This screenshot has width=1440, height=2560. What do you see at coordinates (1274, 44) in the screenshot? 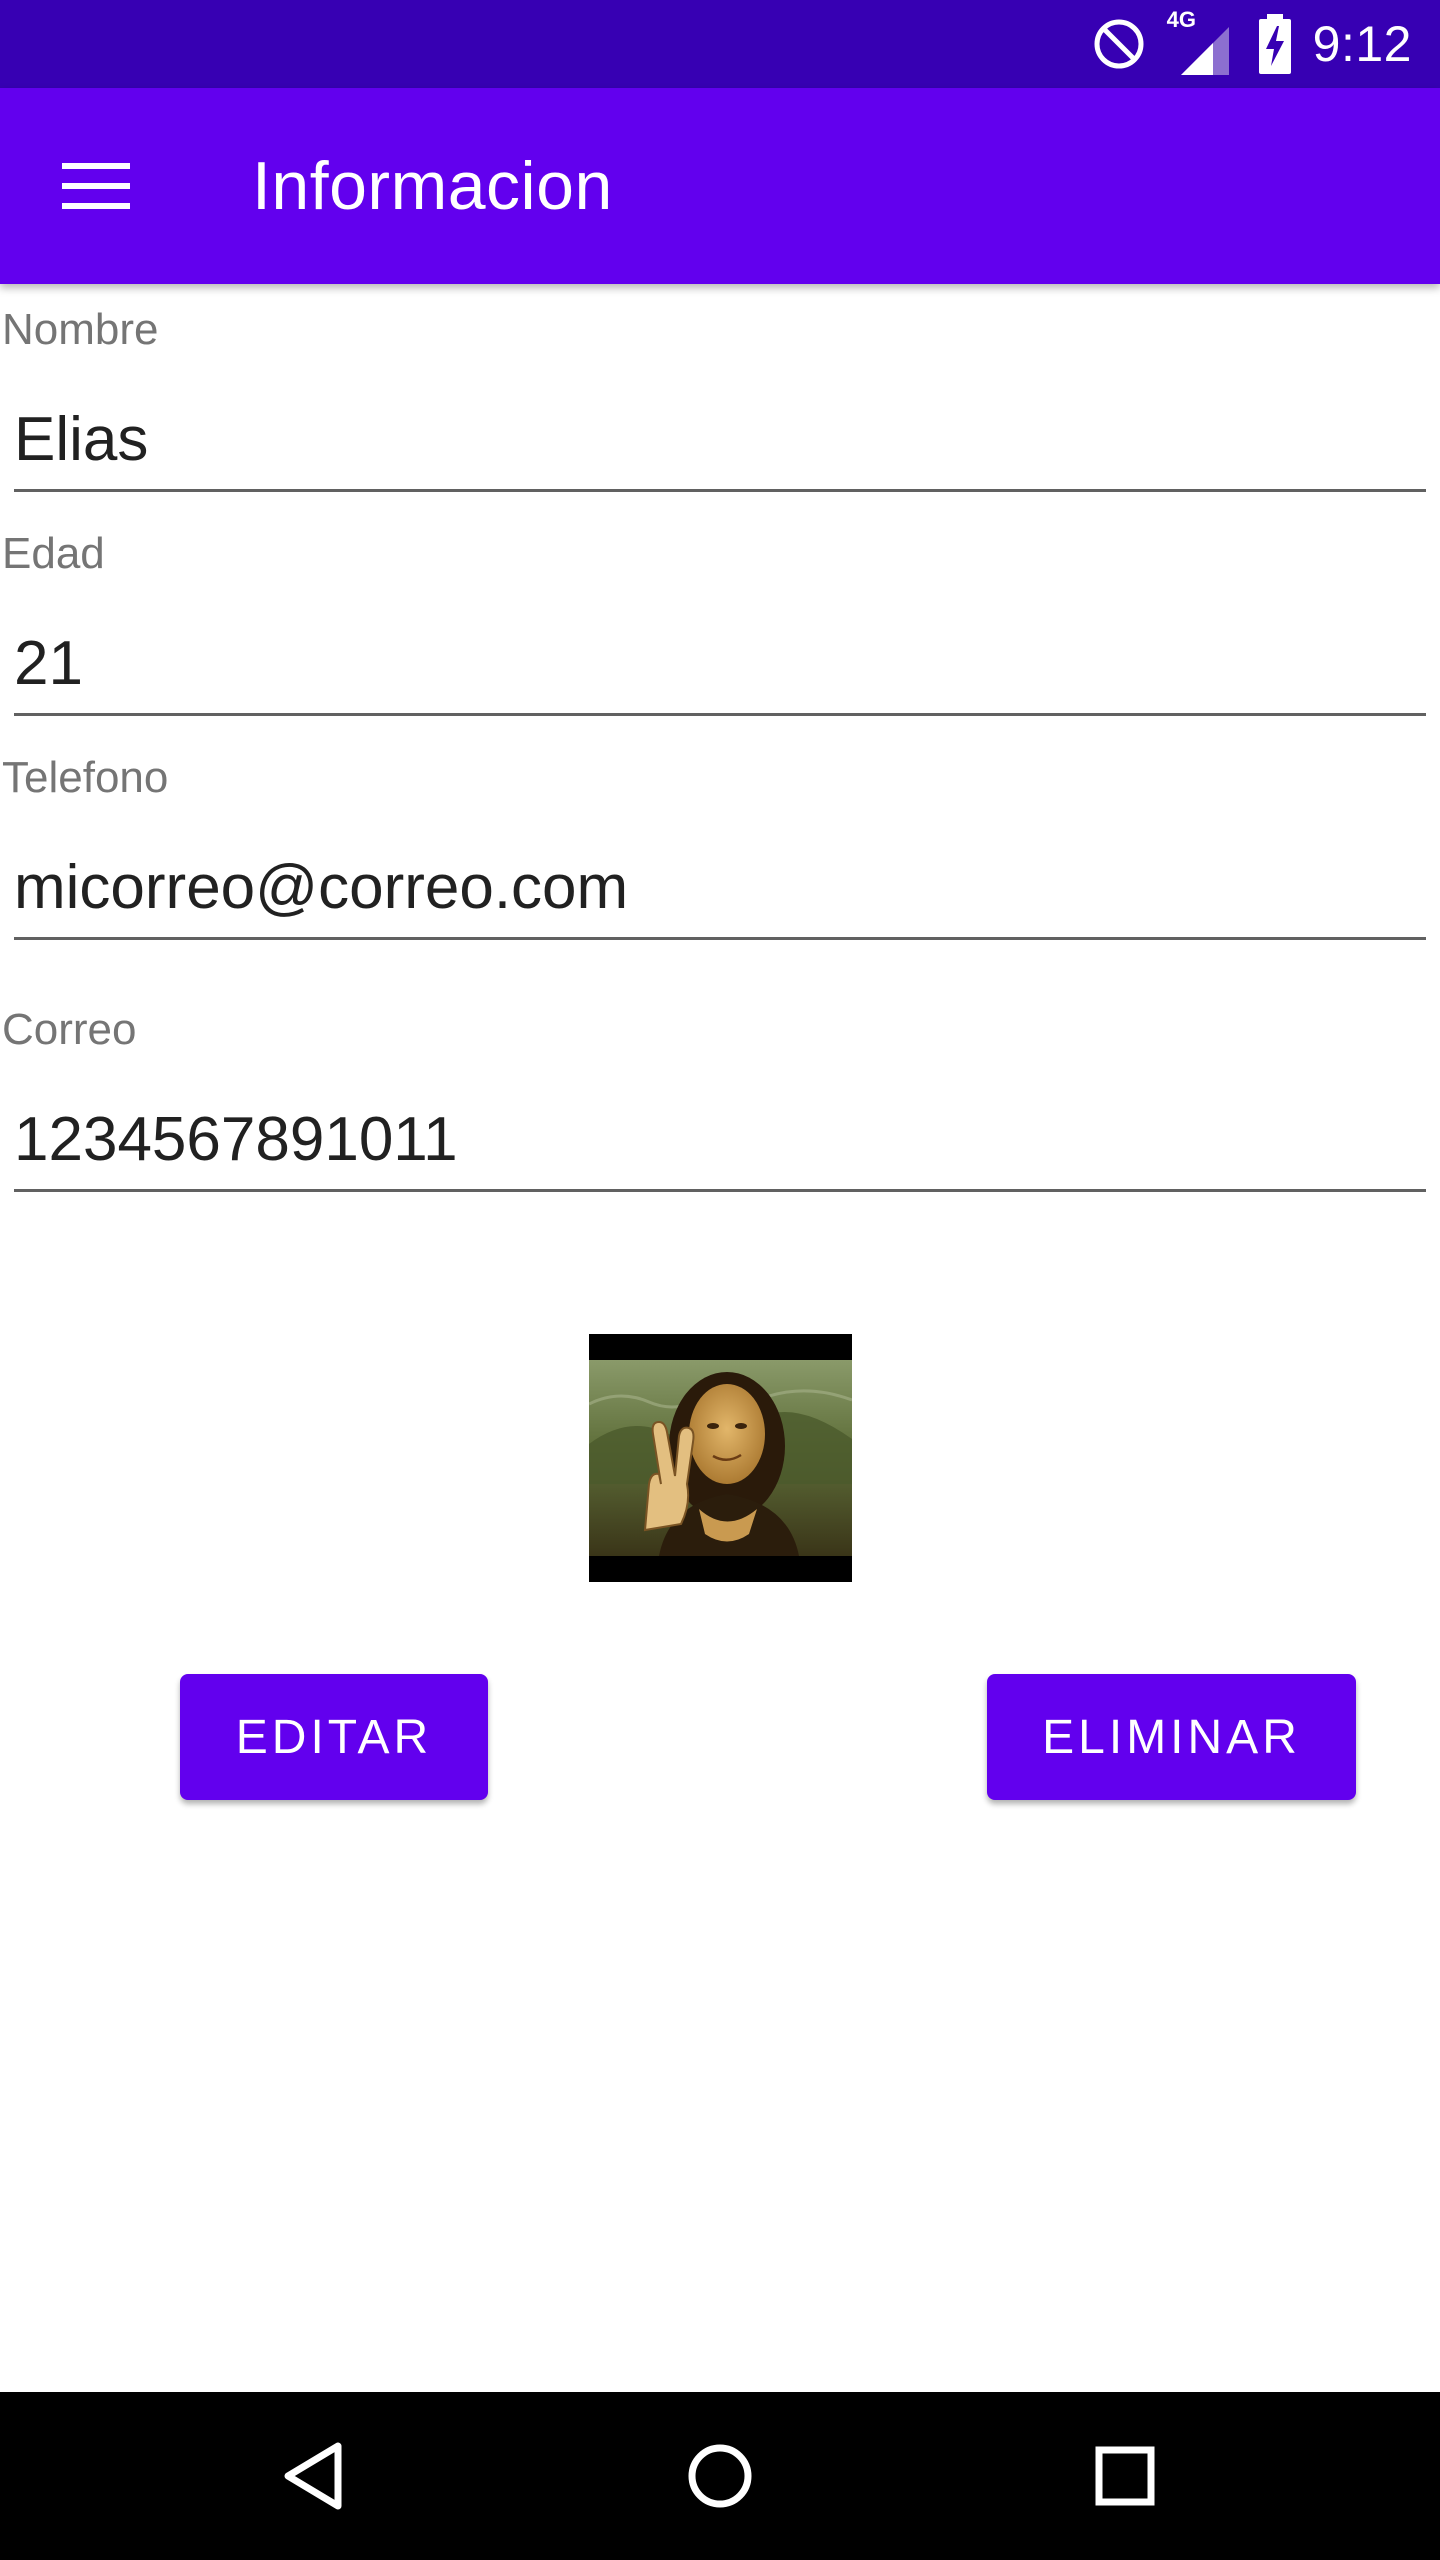
I see `battery-charging-icon` at bounding box center [1274, 44].